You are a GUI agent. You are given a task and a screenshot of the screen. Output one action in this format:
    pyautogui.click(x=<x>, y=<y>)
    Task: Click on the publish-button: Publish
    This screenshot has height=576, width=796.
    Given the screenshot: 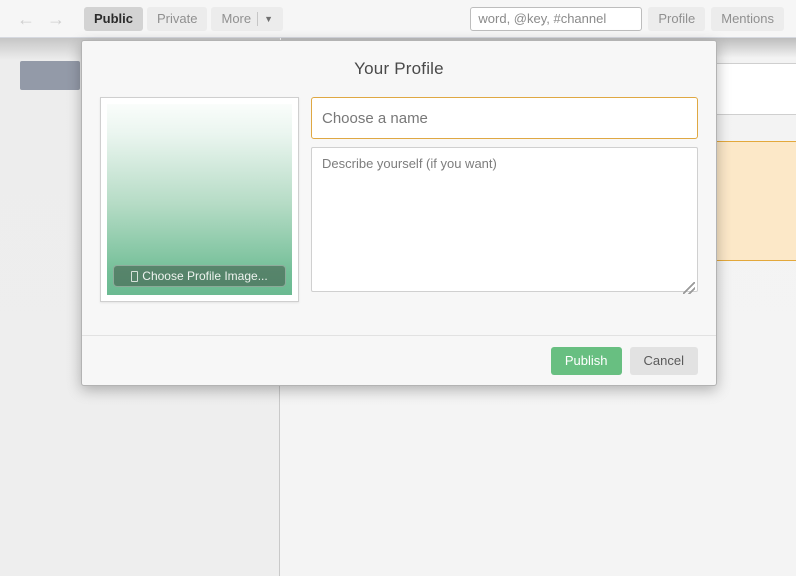 What is the action you would take?
    pyautogui.click(x=586, y=360)
    